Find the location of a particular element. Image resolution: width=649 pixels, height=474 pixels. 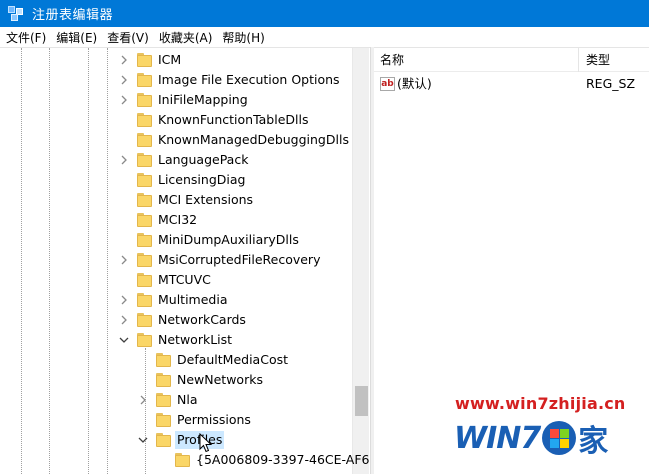

tree-item-label: Nla is located at coordinates (187, 399).